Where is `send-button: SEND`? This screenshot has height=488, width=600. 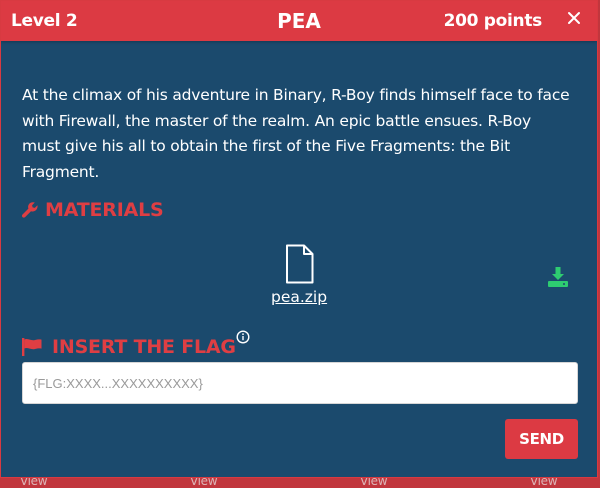
send-button: SEND is located at coordinates (541, 439).